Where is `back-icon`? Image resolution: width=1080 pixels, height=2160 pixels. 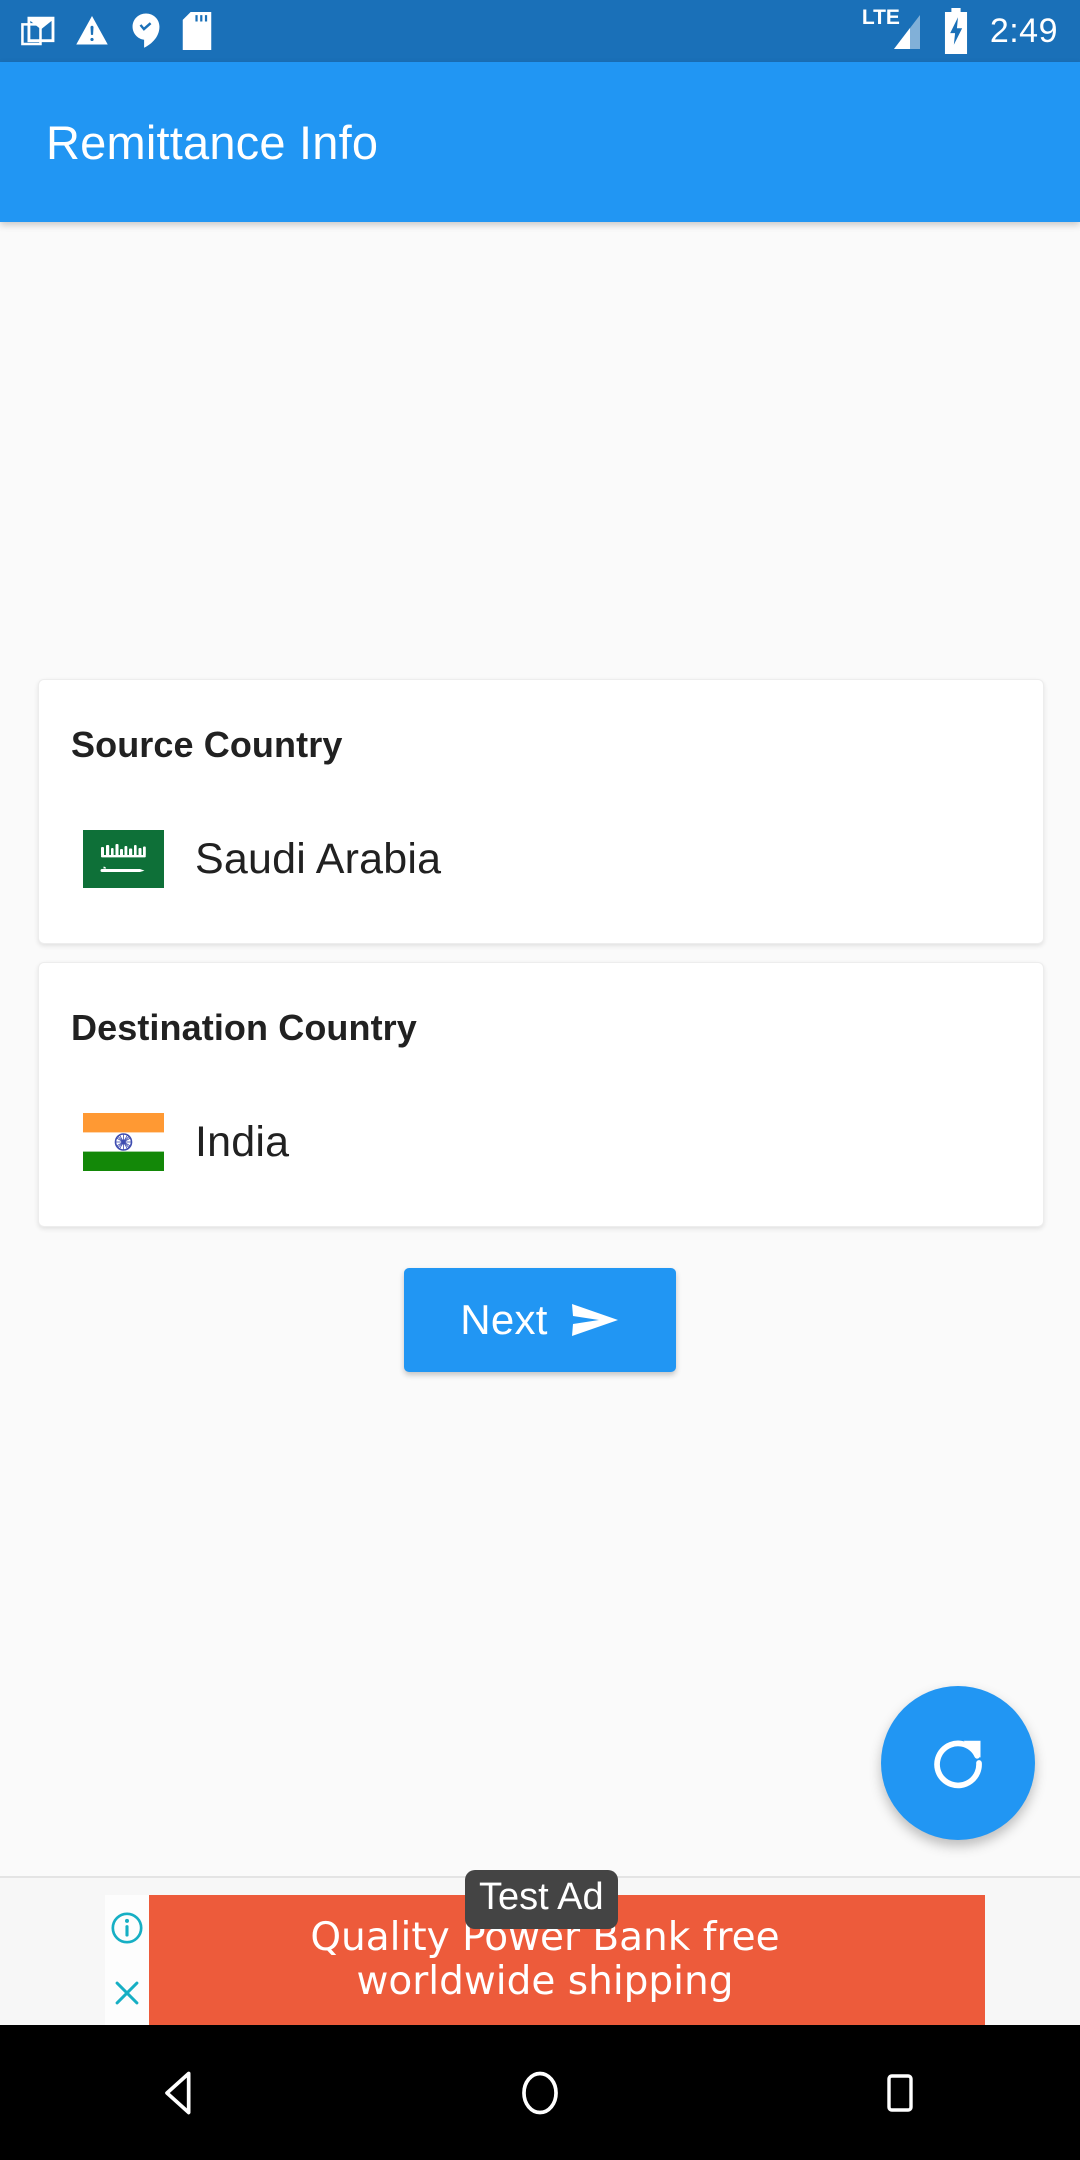
back-icon is located at coordinates (178, 2092).